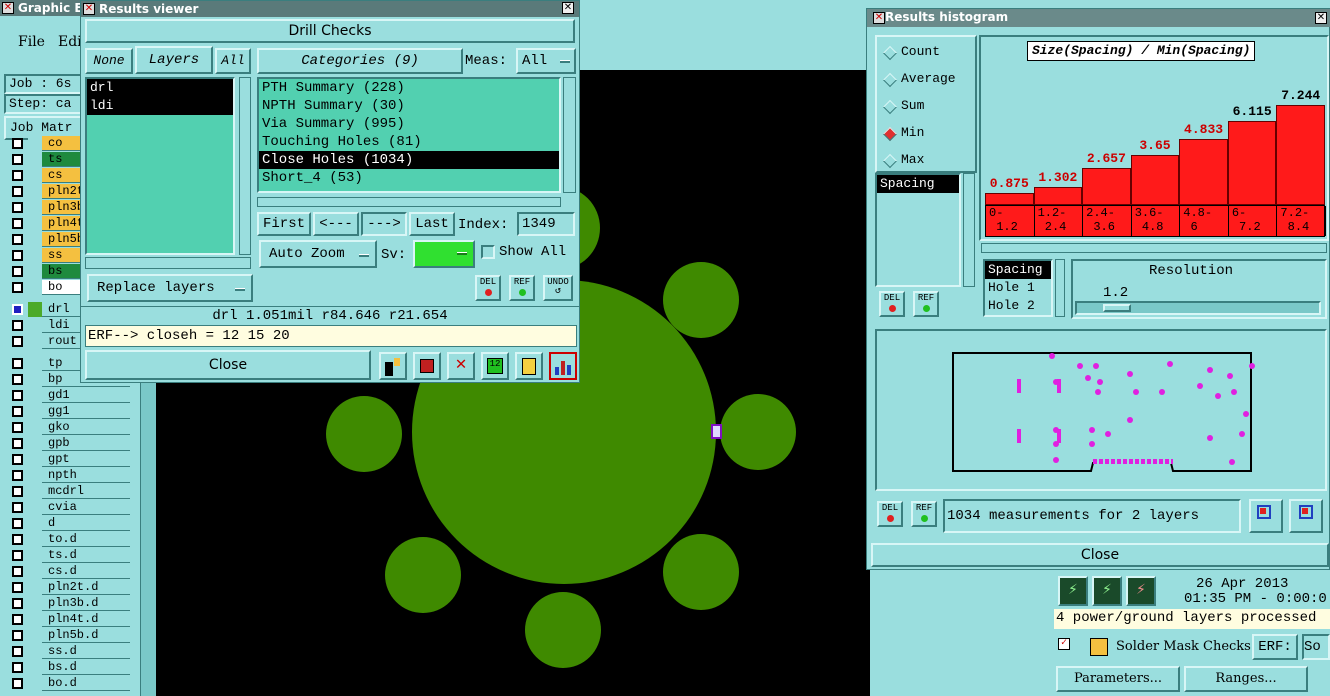 This screenshot has height=696, width=1330. What do you see at coordinates (68, 508) in the screenshot?
I see `layer-row: cvia` at bounding box center [68, 508].